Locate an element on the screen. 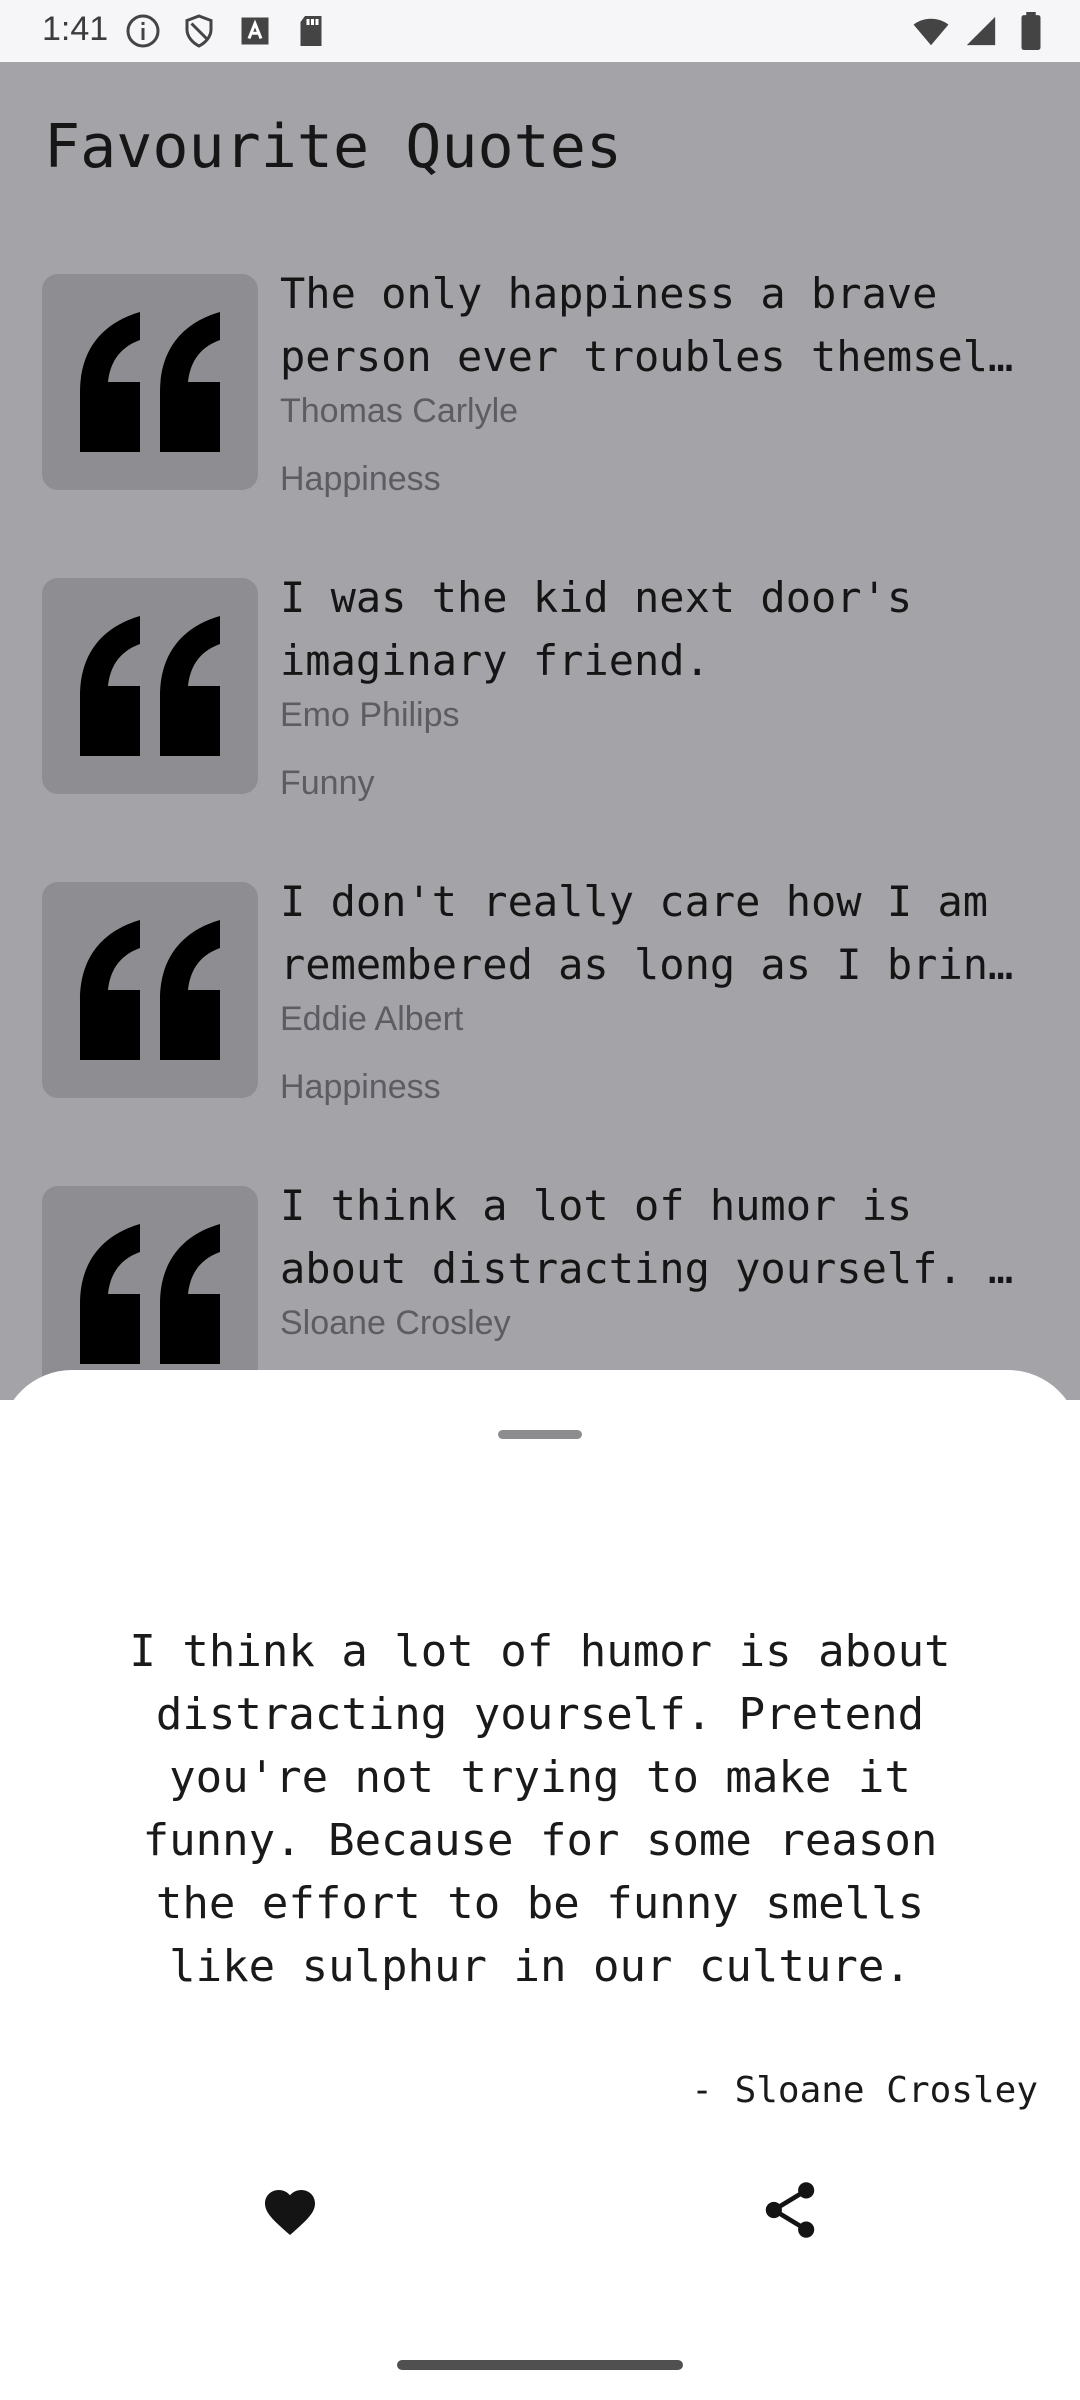 The height and width of the screenshot is (2400, 1080). quote-author: Sloane Crosley is located at coordinates (395, 1323).